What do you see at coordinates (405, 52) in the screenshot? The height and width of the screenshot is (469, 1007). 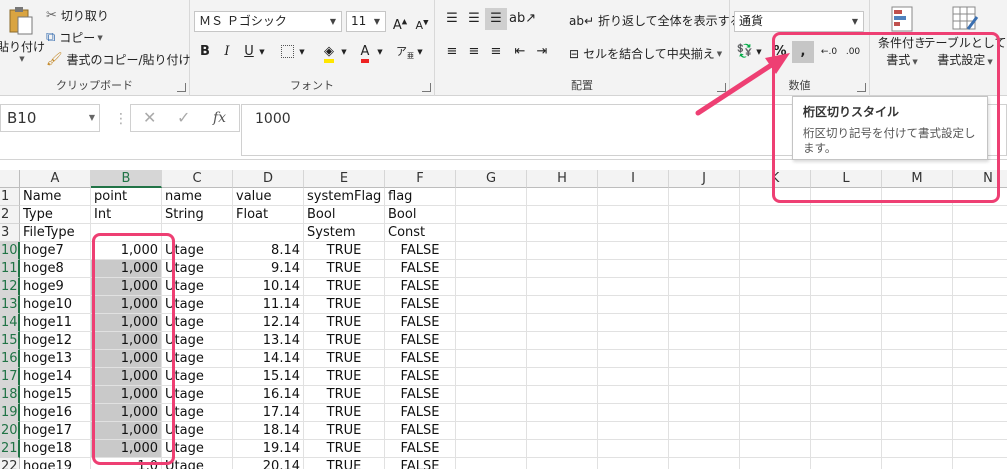 I see `phonetic-button: ア亜` at bounding box center [405, 52].